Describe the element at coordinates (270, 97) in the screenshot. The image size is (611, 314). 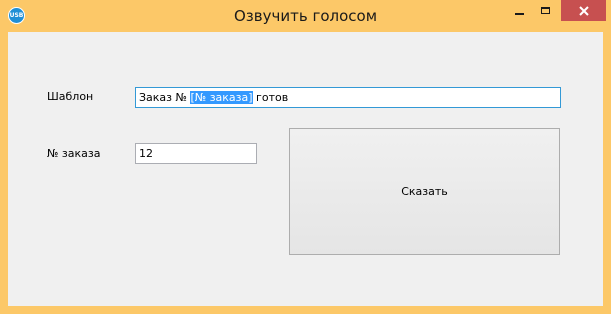
I see `template-text-after: готов` at that location.